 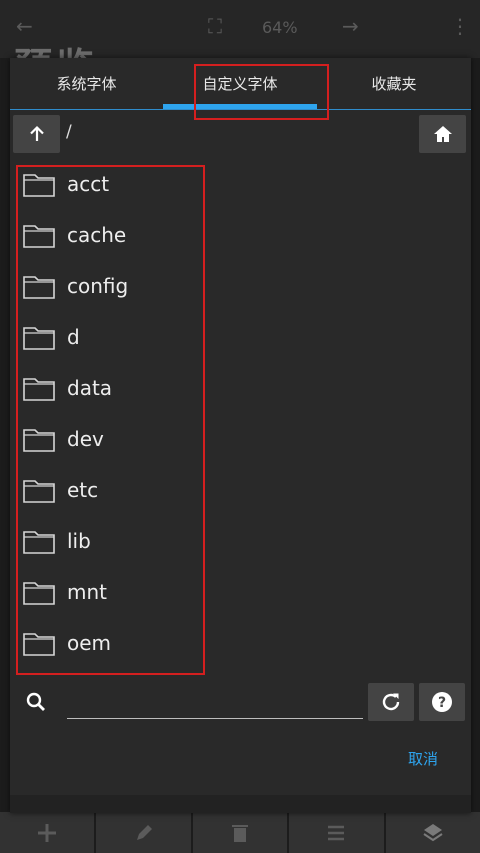 I want to click on folder-item: data, so click(x=114, y=387).